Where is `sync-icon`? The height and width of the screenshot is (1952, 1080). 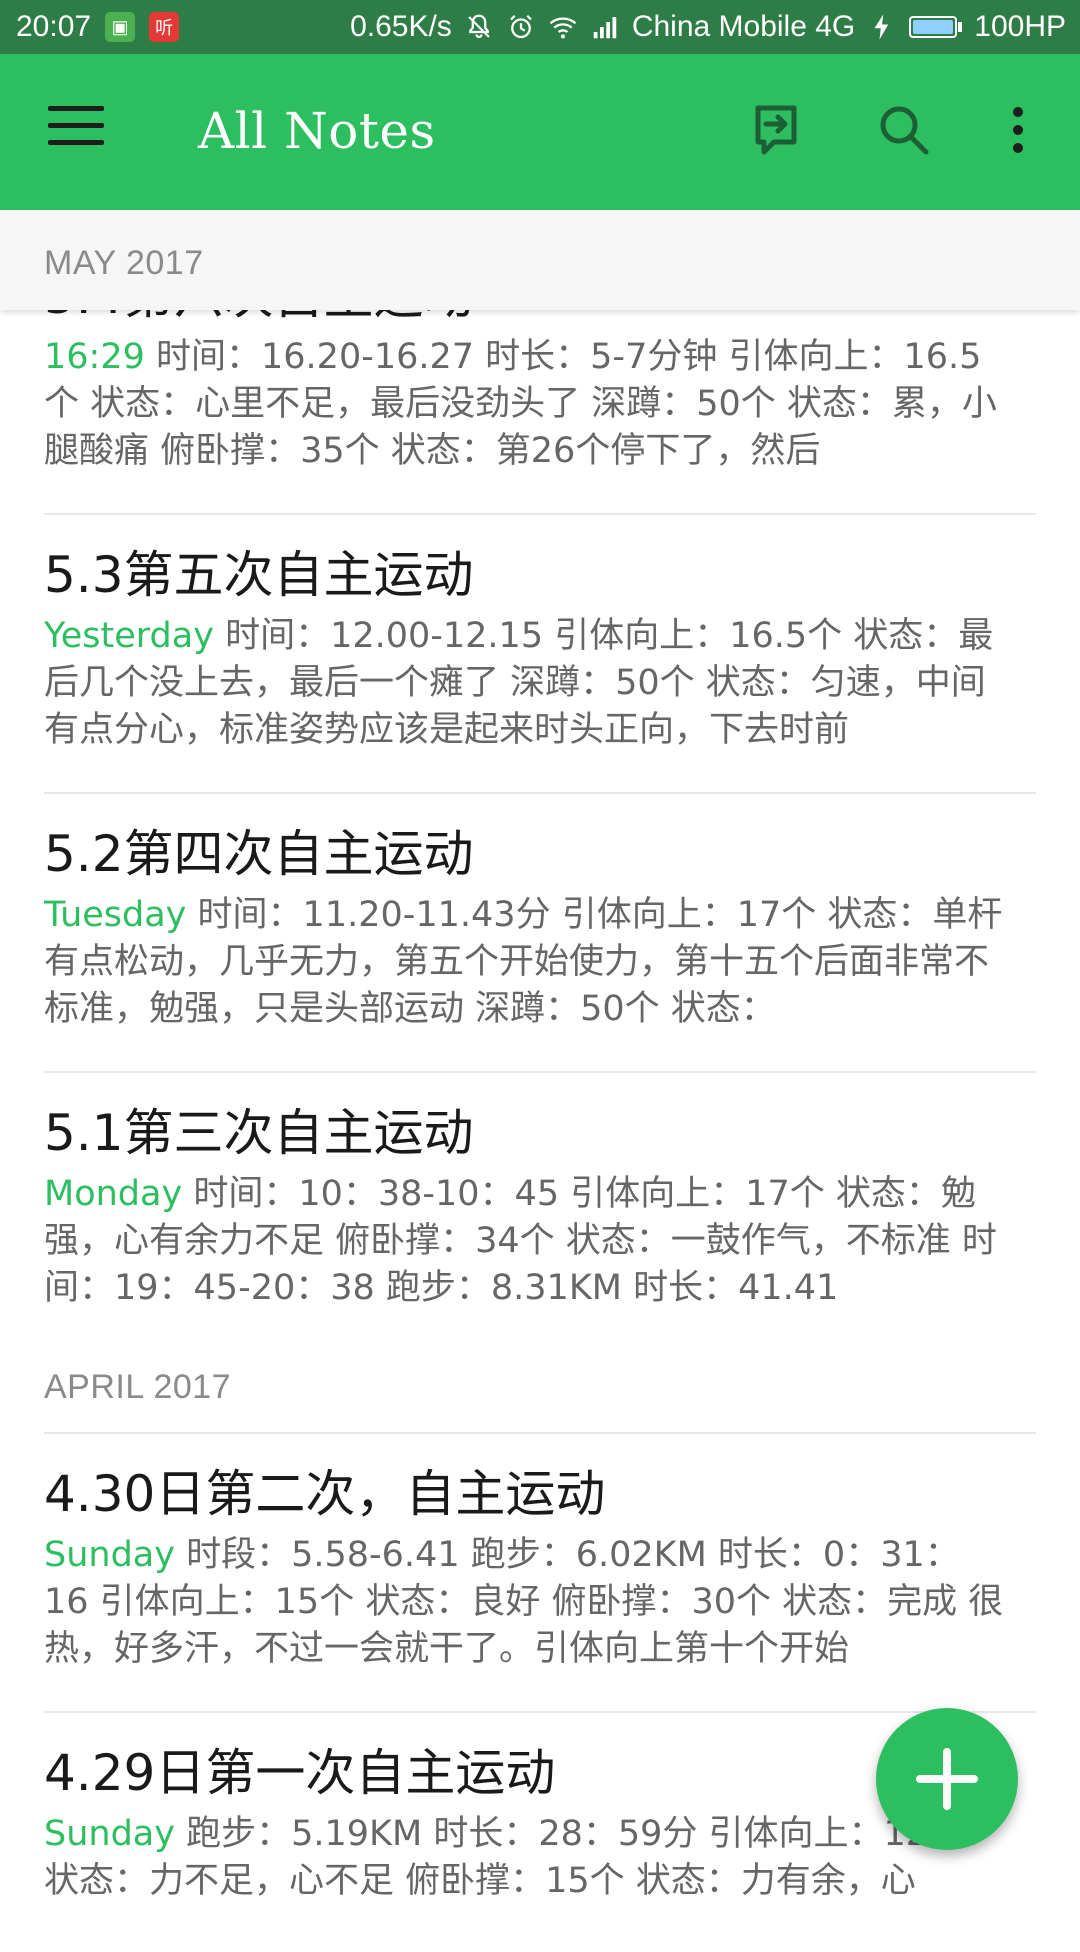
sync-icon is located at coordinates (776, 130).